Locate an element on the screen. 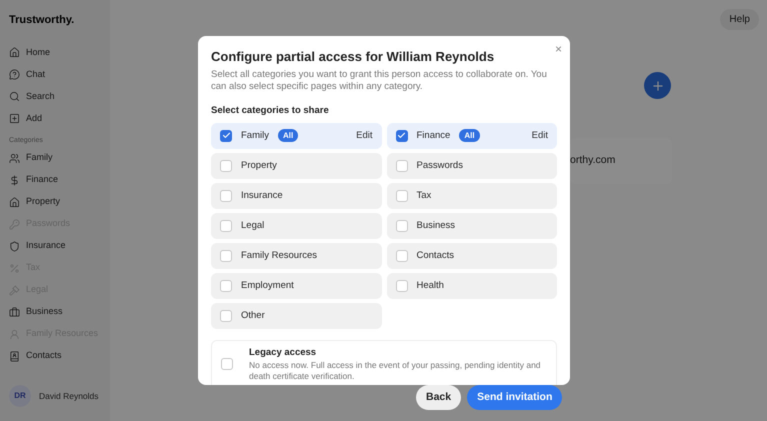  option-label: Property is located at coordinates (259, 165).